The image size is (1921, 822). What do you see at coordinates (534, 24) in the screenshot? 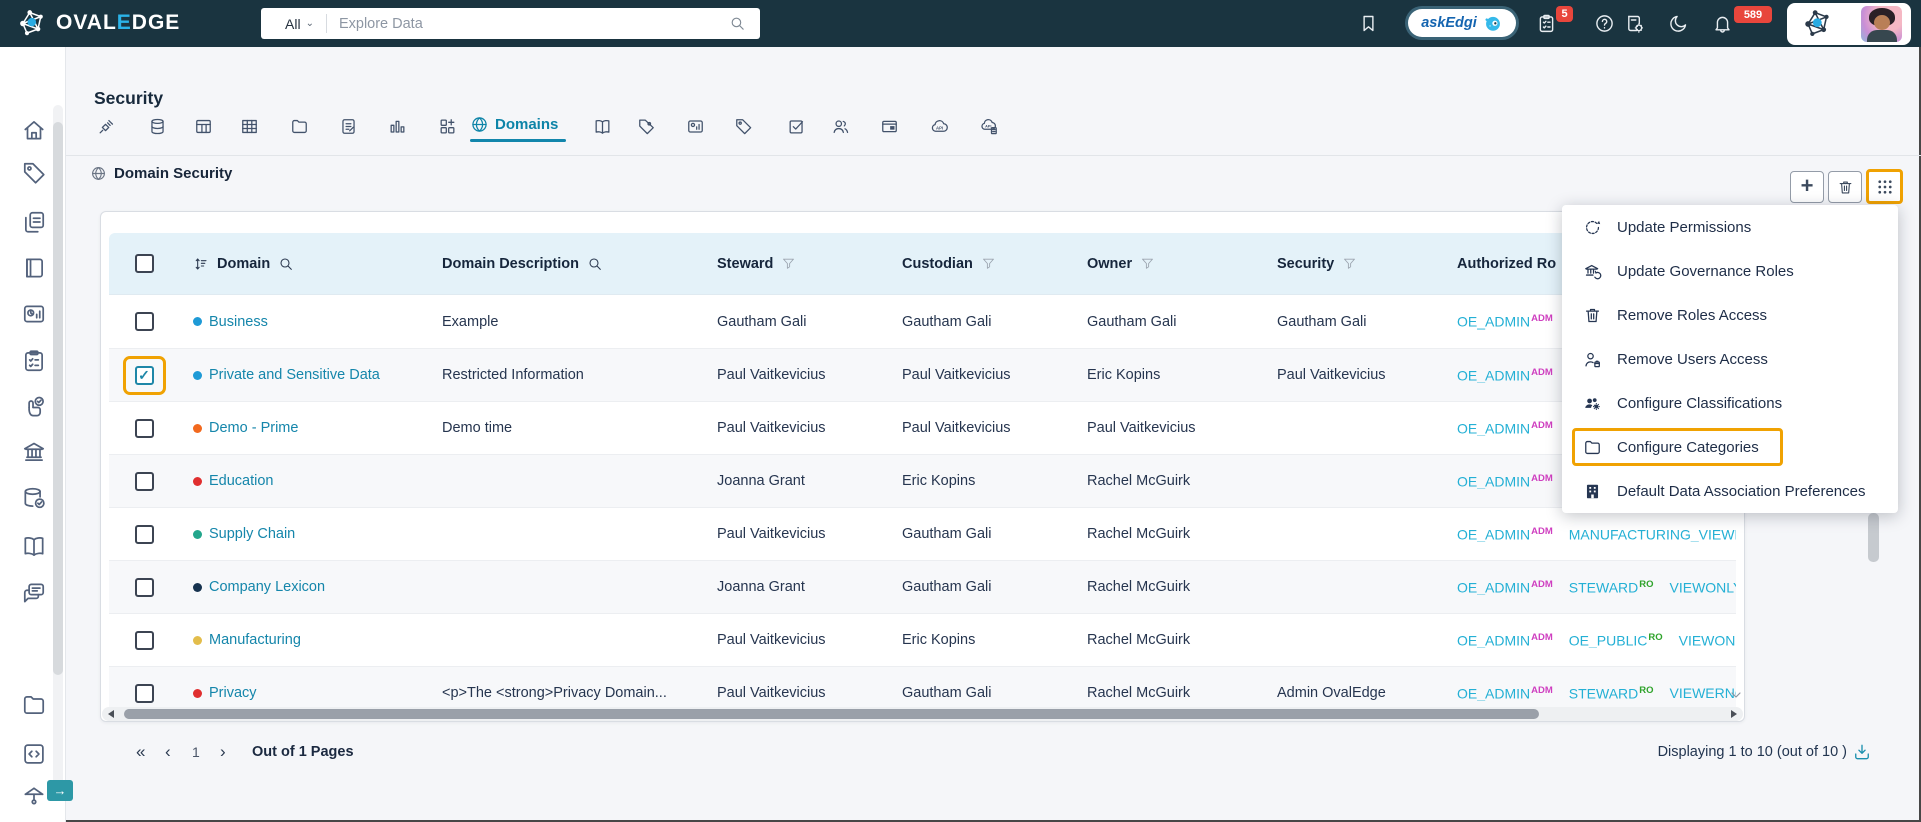
I see `search-input: Explore Data` at bounding box center [534, 24].